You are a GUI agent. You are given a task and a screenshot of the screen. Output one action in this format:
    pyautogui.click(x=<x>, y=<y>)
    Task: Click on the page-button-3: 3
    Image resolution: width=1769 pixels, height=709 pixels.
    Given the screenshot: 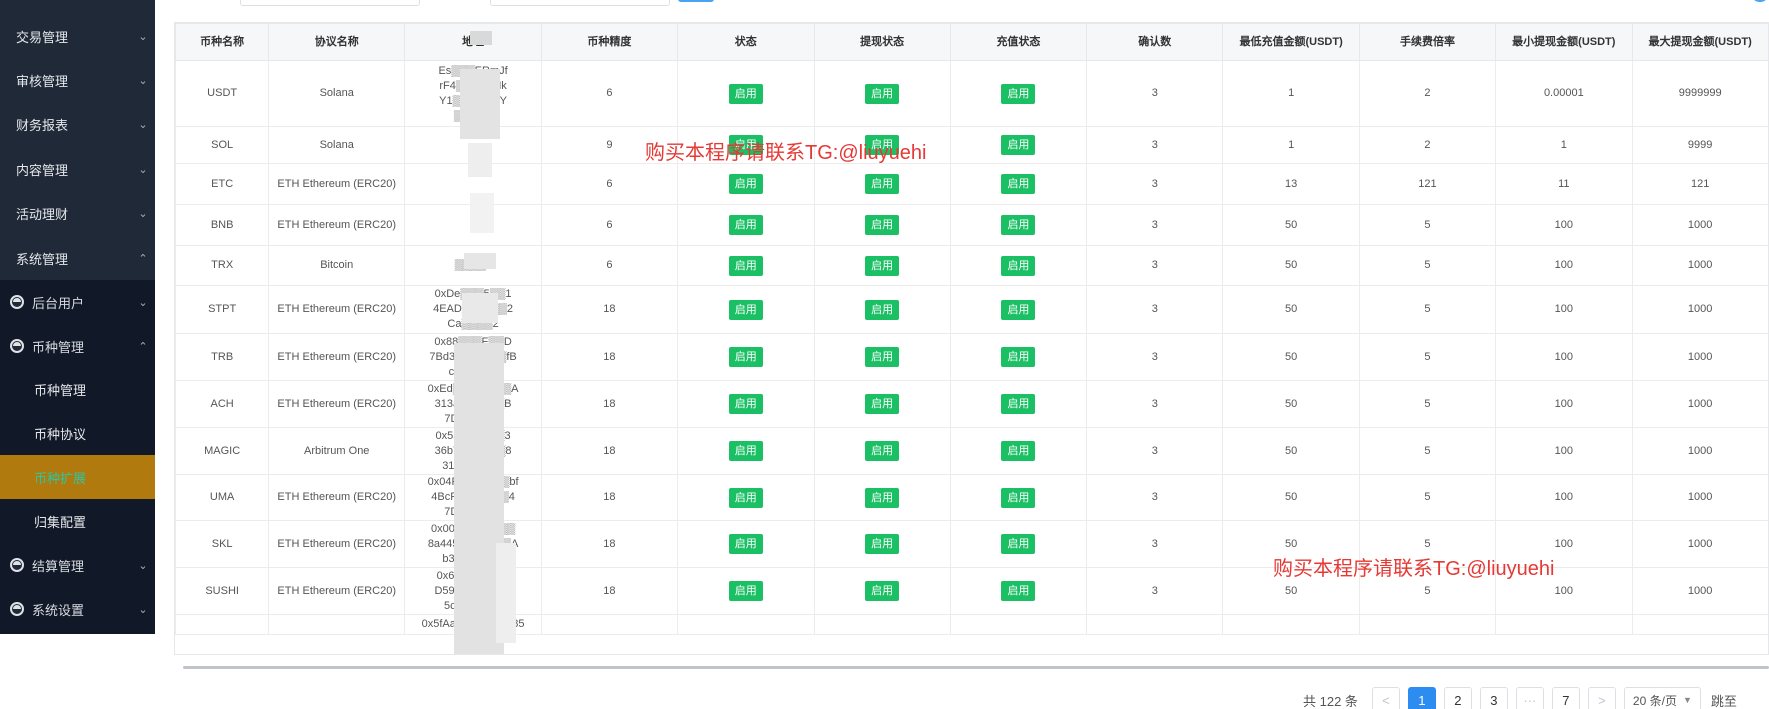 What is the action you would take?
    pyautogui.click(x=1493, y=698)
    